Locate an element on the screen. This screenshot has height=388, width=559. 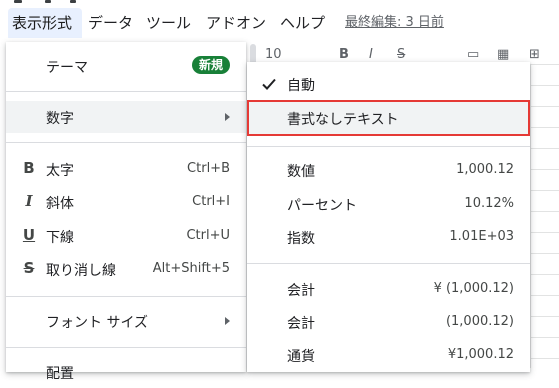
menu-item-bold: B 太字 Ctrl+B is located at coordinates (126, 169).